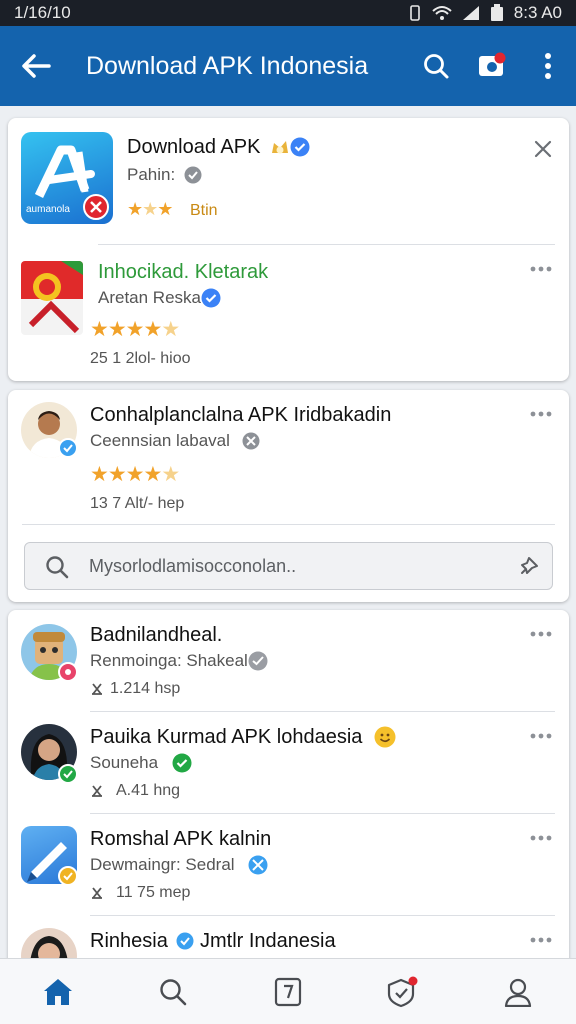  What do you see at coordinates (414, 13) in the screenshot?
I see `vibrate-icon` at bounding box center [414, 13].